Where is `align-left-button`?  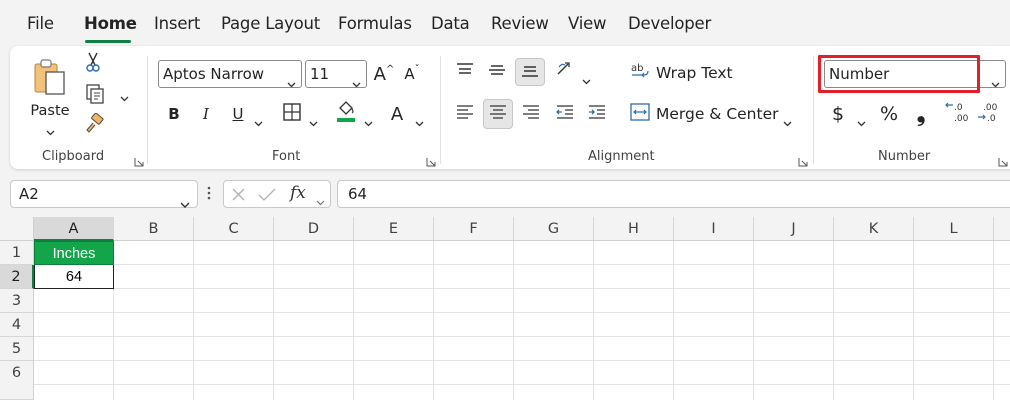
align-left-button is located at coordinates (465, 114).